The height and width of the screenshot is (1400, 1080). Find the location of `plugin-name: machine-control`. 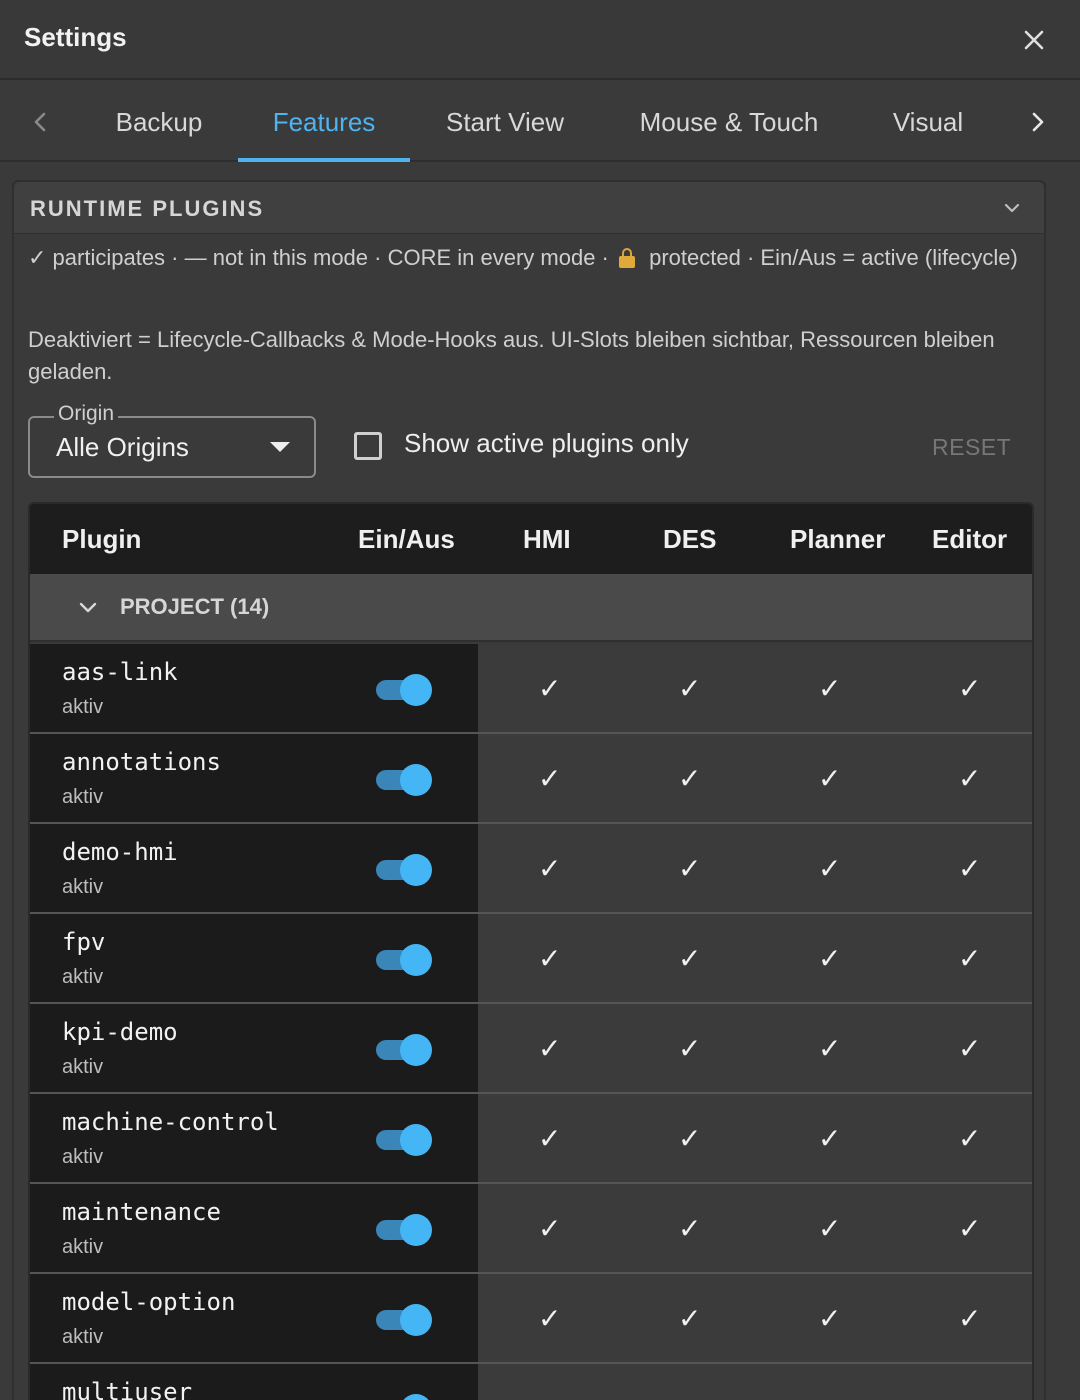

plugin-name: machine-control is located at coordinates (170, 1122).